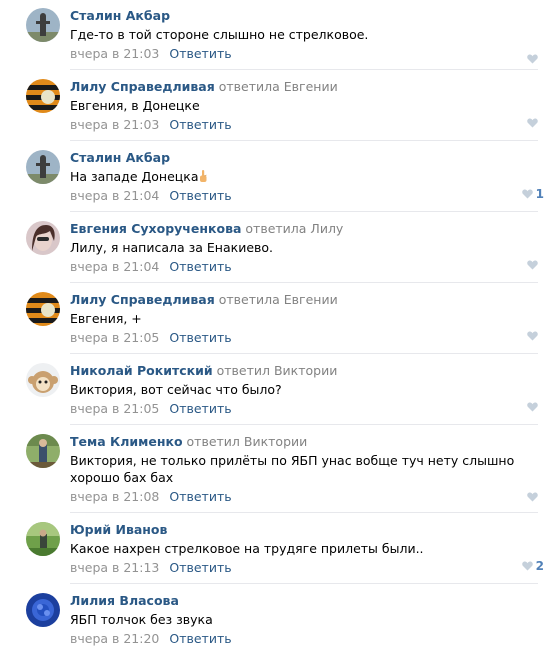  I want to click on comment-author: Евгения Сухорученкова, so click(155, 228).